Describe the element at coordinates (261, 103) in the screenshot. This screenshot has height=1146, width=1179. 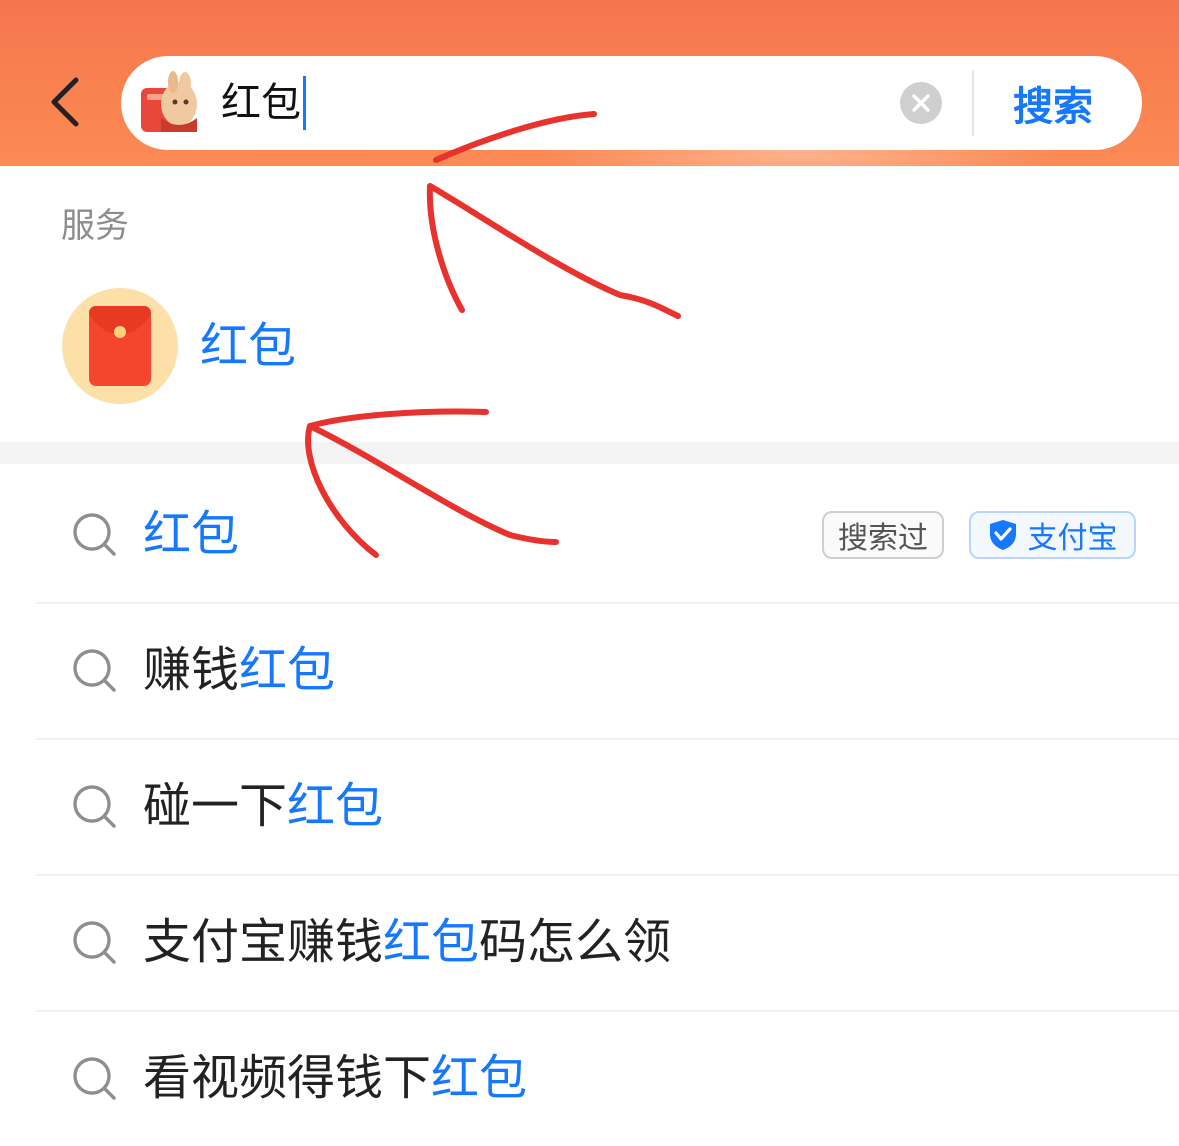
I see `search-query: 红包` at that location.